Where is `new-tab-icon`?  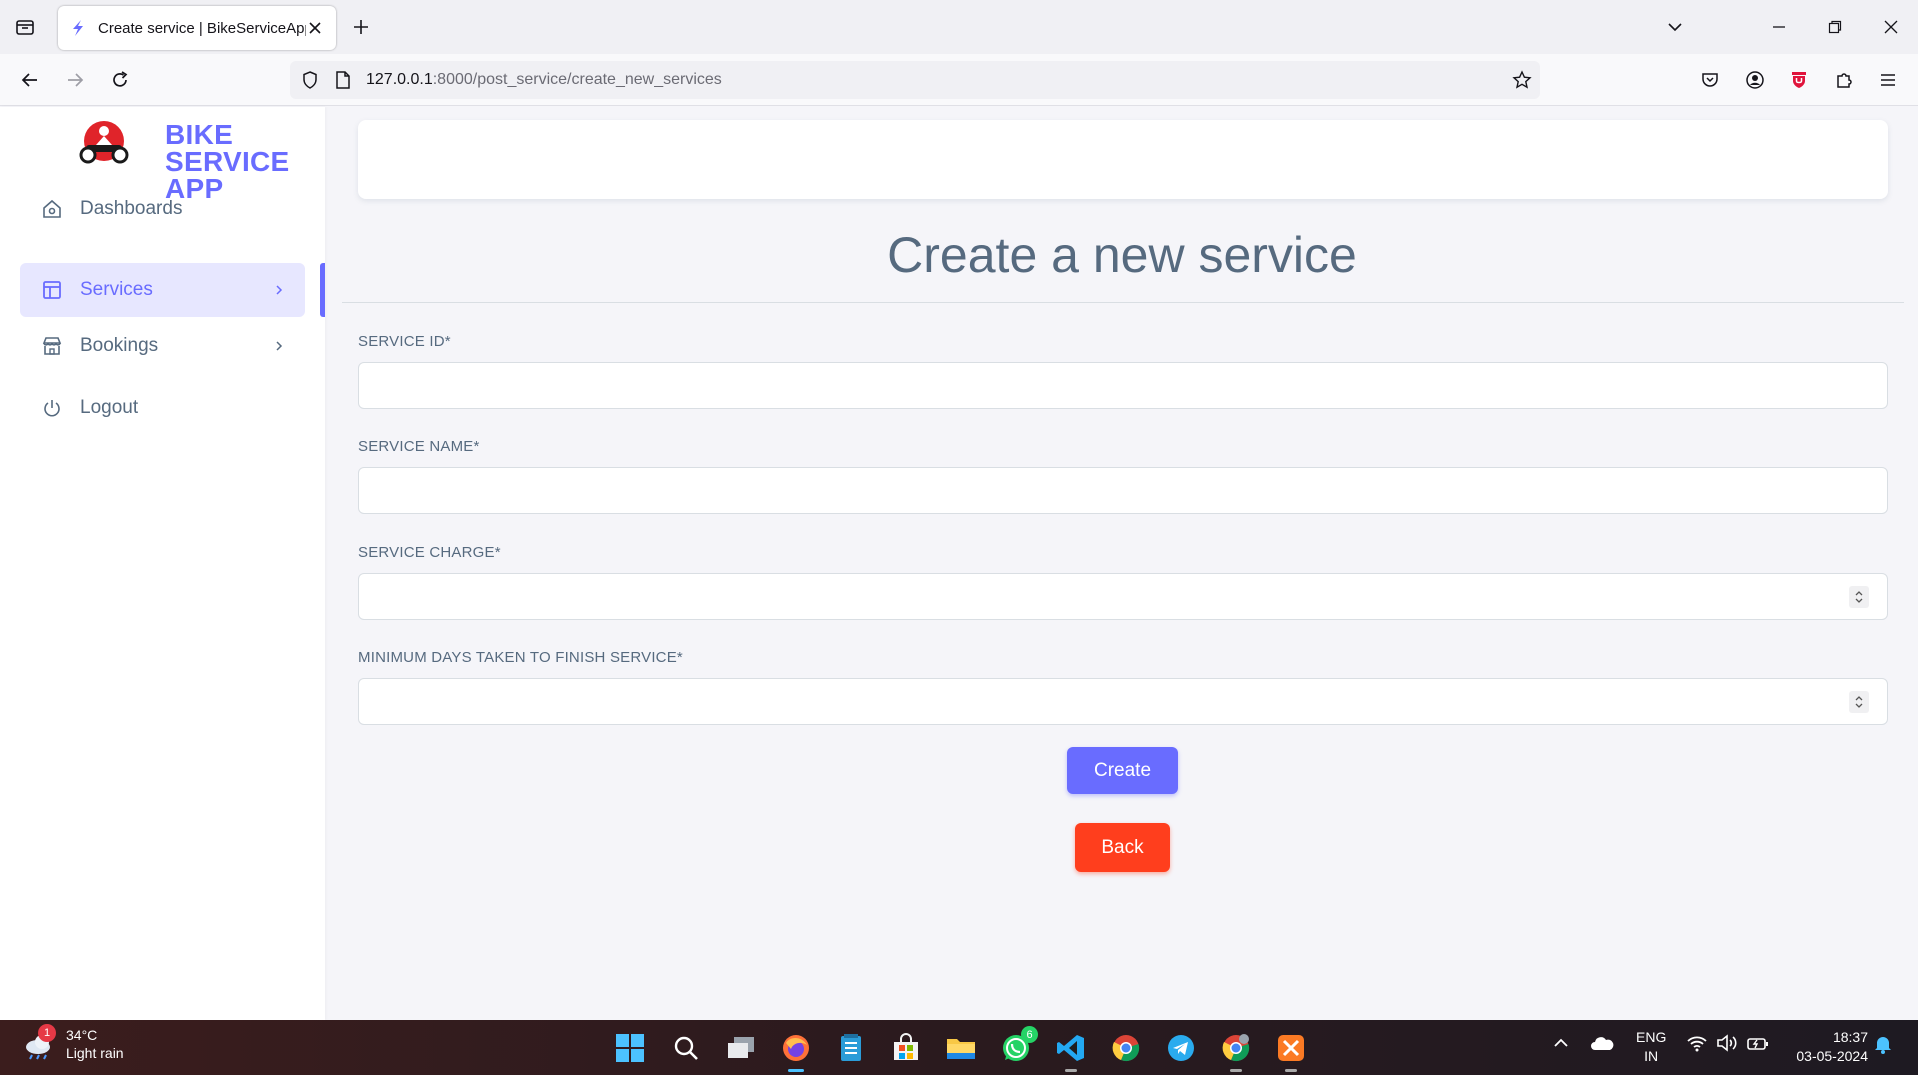
new-tab-icon is located at coordinates (361, 27).